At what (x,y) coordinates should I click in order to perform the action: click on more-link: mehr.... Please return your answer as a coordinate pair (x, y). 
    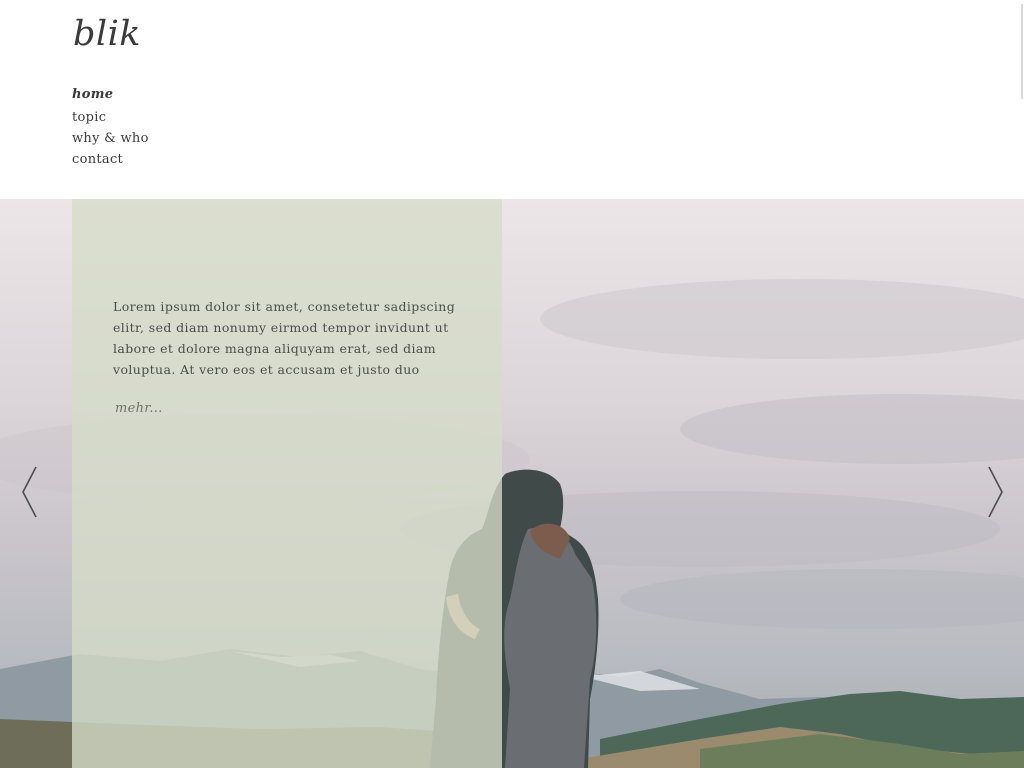
    Looking at the image, I should click on (139, 408).